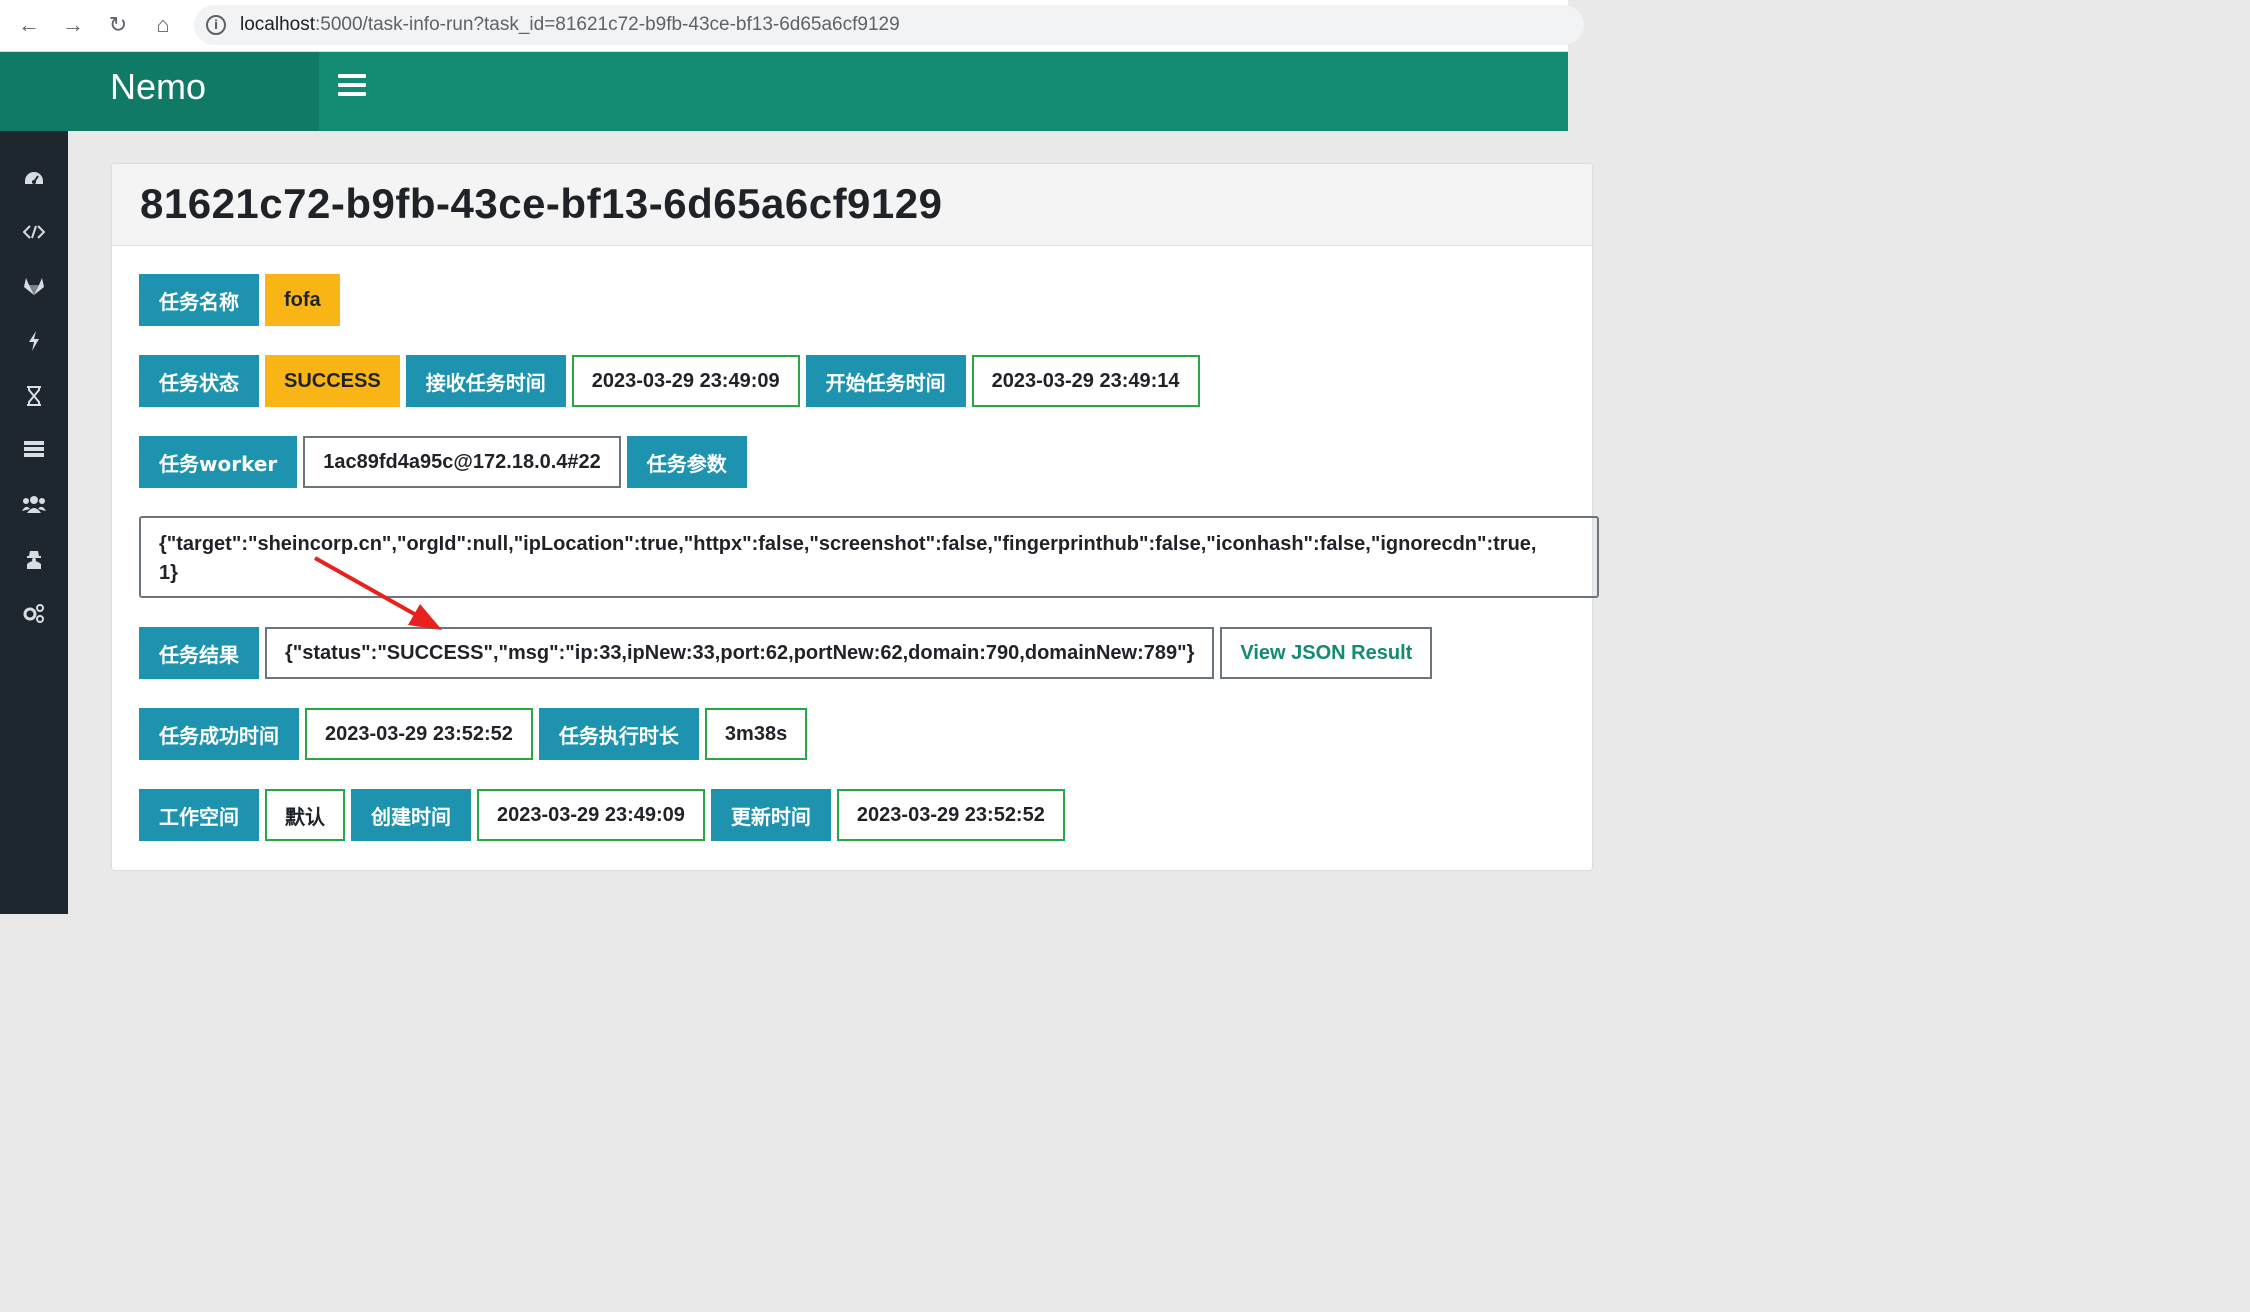  I want to click on page-title: 81621c72-b9fb-43ce-bf13-6d65a6cf9129, so click(541, 203).